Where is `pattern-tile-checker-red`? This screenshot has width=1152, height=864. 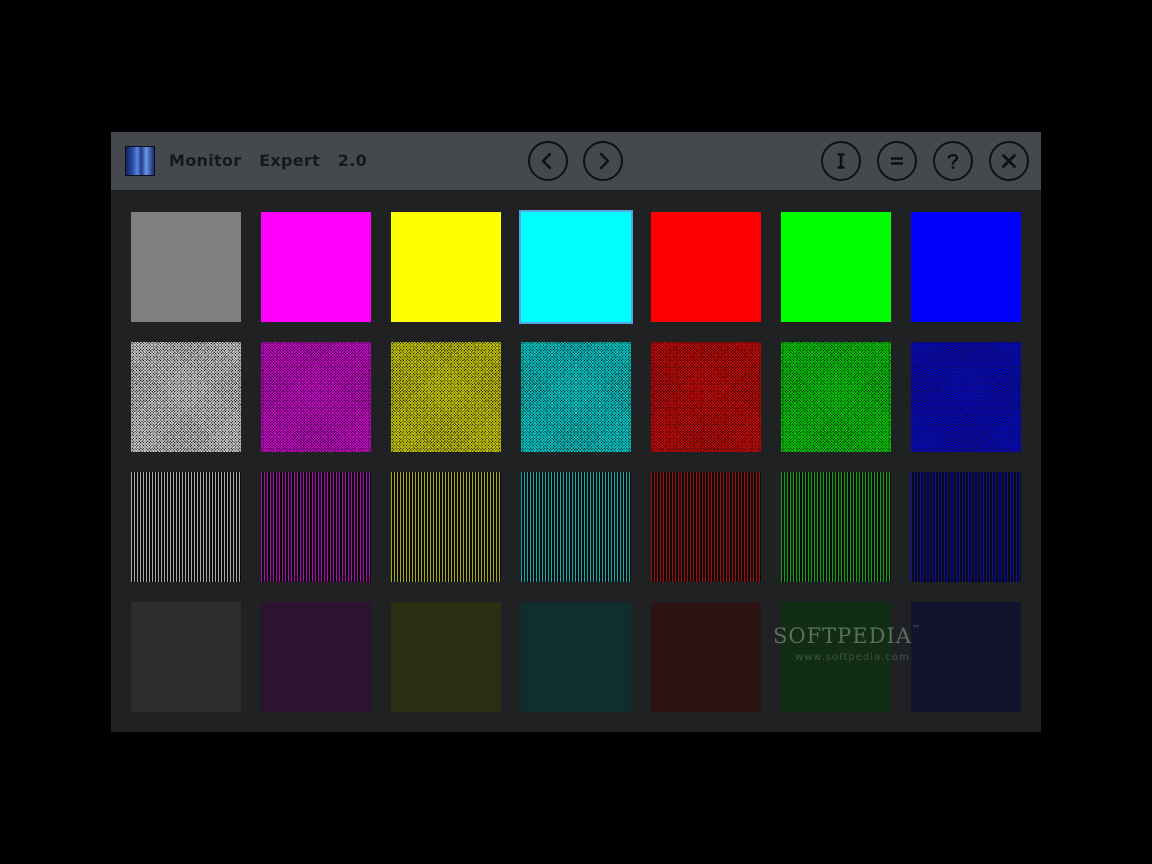 pattern-tile-checker-red is located at coordinates (706, 397).